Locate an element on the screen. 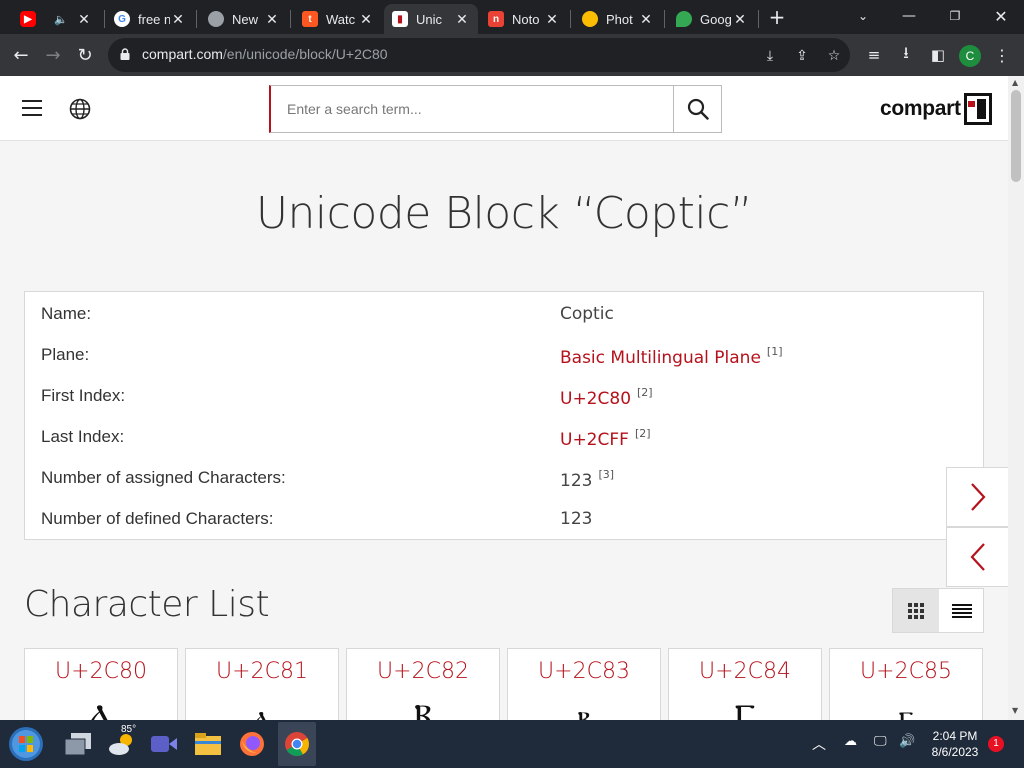 This screenshot has height=768, width=1024. tab-noto: n Noto ✕ is located at coordinates (524, 19).